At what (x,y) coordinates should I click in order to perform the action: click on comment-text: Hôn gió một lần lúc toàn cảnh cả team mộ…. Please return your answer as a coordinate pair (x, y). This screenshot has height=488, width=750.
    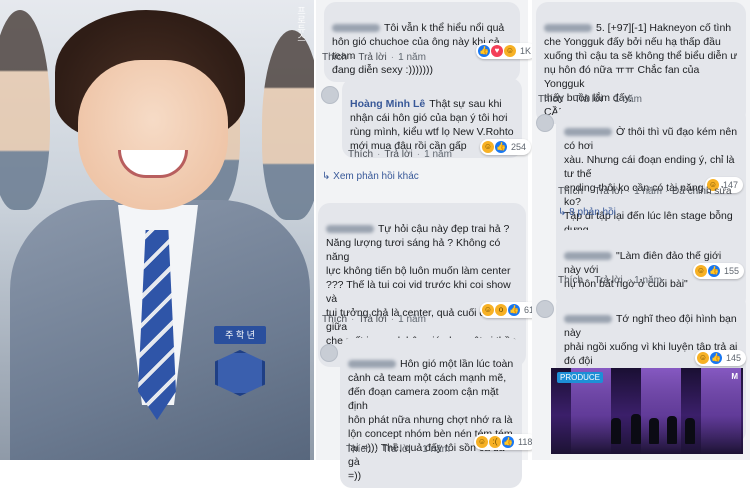
    Looking at the image, I should click on (431, 420).